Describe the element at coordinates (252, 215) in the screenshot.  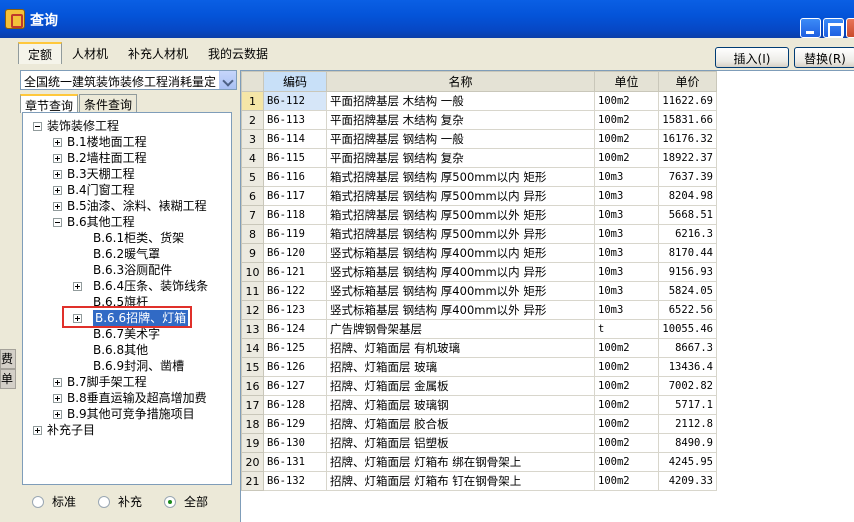
I see `row-number: 7` at that location.